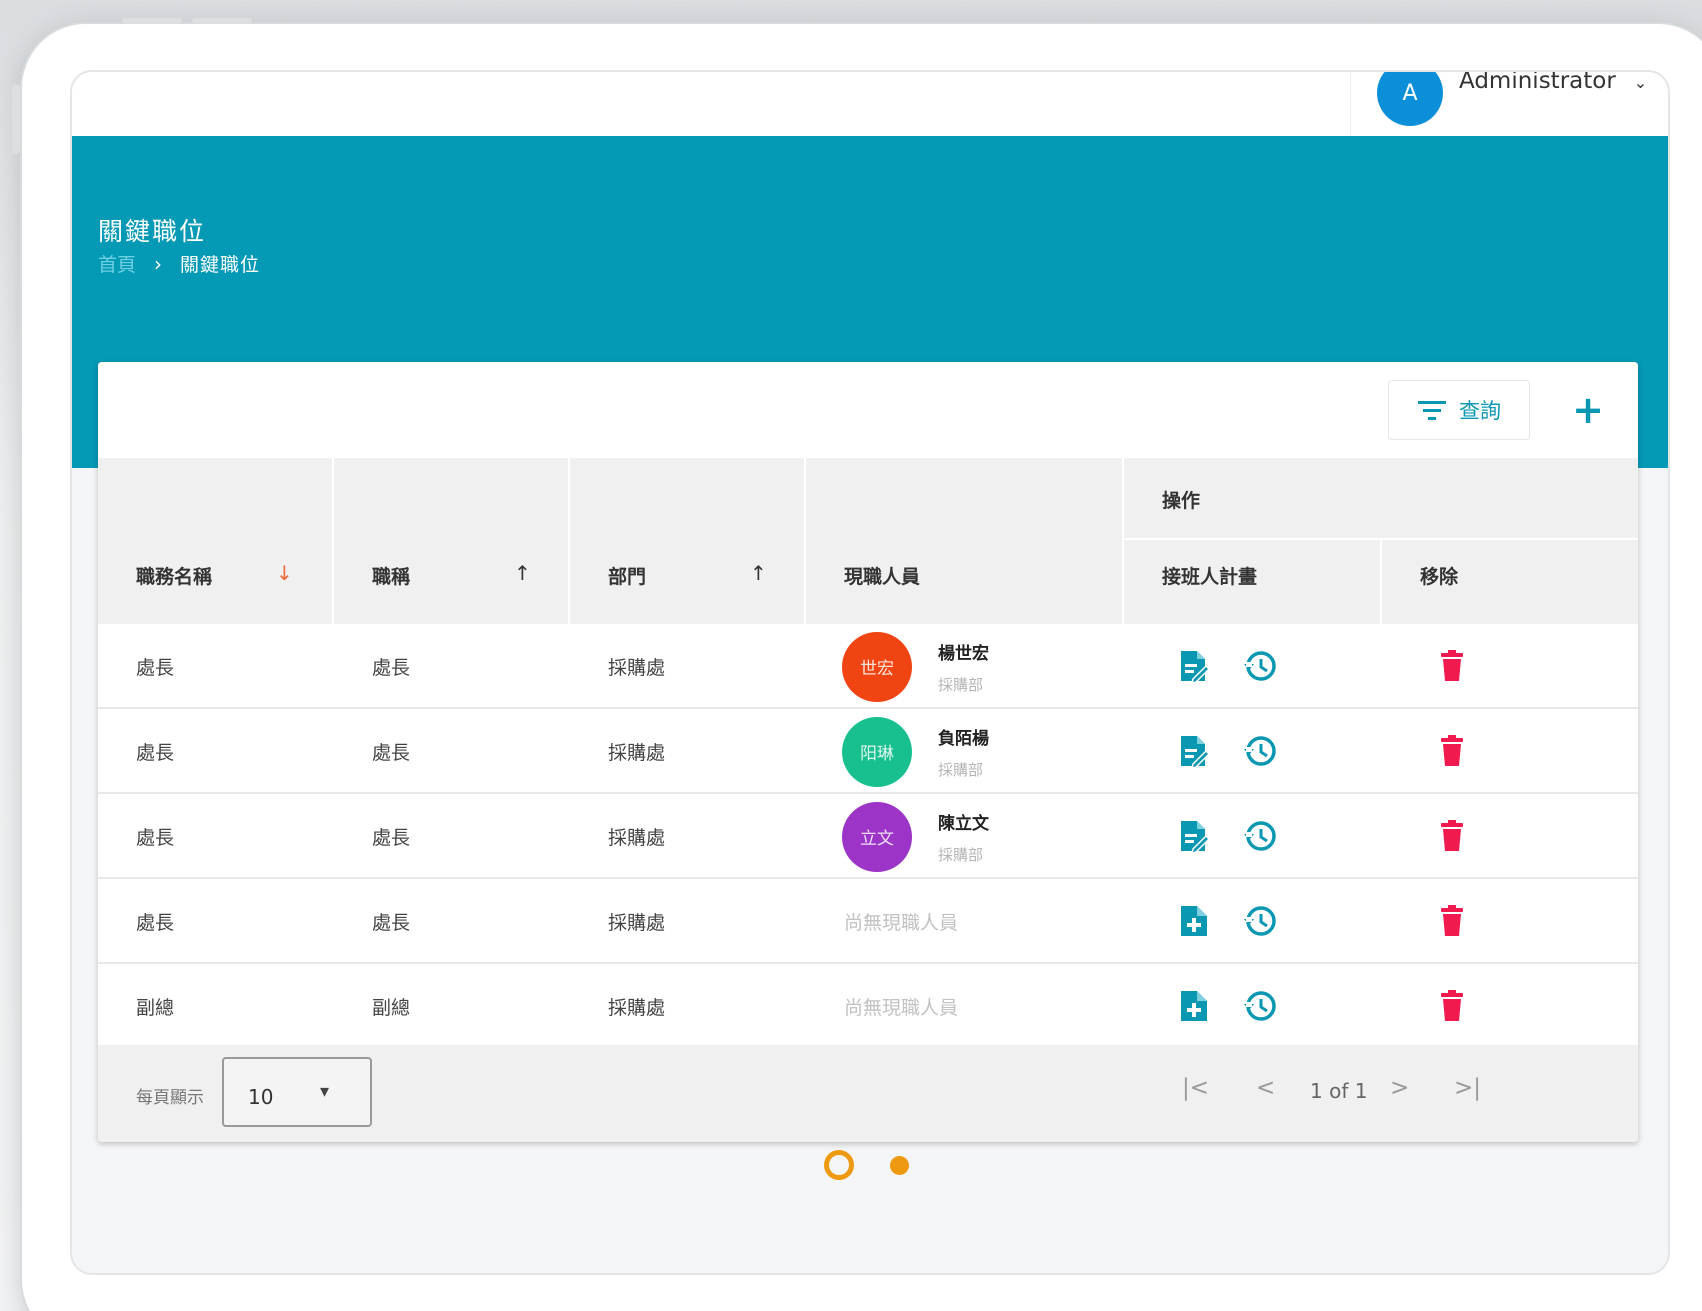 This screenshot has width=1702, height=1311. I want to click on table-footer: 每頁顯示 10 ▾ |< < 1 of 1 > >|, so click(868, 1093).